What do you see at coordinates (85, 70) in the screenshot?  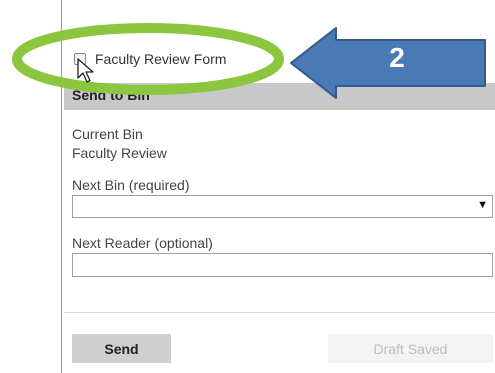 I see `mouse-pointer-icon` at bounding box center [85, 70].